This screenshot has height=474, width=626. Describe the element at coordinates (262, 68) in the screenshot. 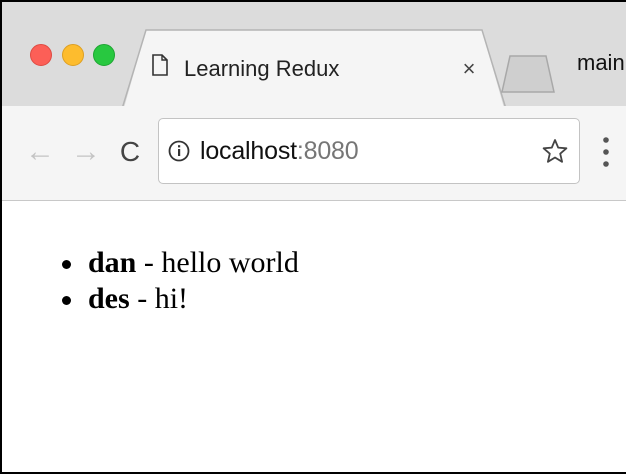

I see `tab-title: Learning Redux` at that location.